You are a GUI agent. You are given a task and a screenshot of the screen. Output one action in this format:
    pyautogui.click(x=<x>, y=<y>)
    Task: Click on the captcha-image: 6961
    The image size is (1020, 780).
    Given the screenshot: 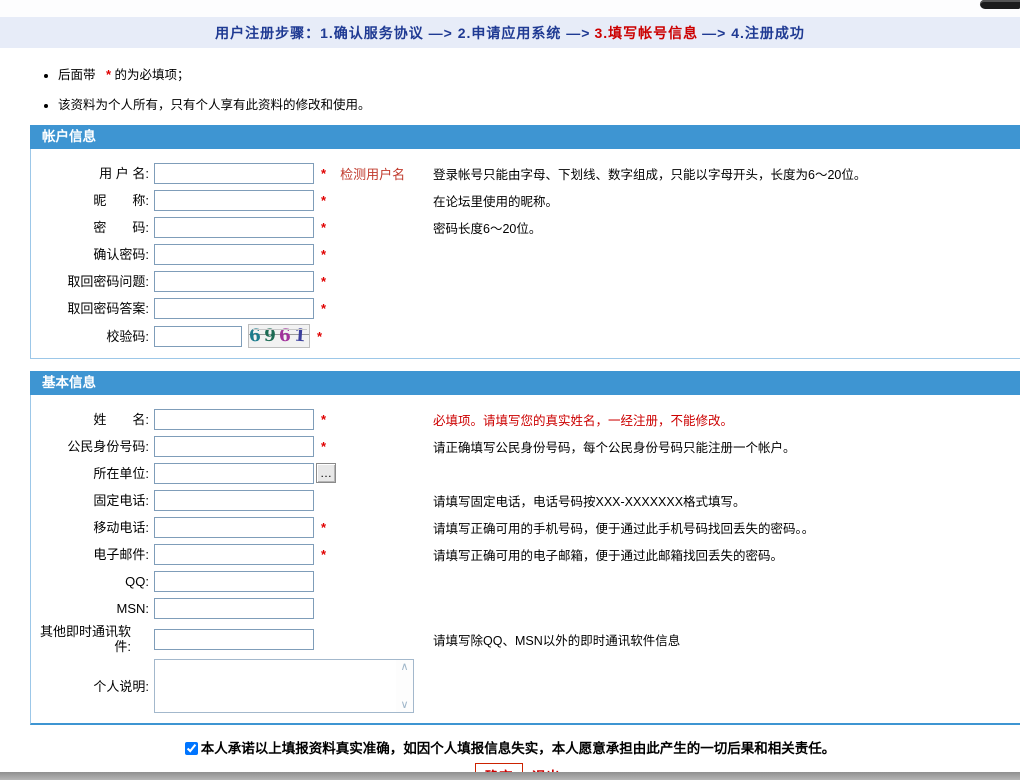 What is the action you would take?
    pyautogui.click(x=279, y=336)
    